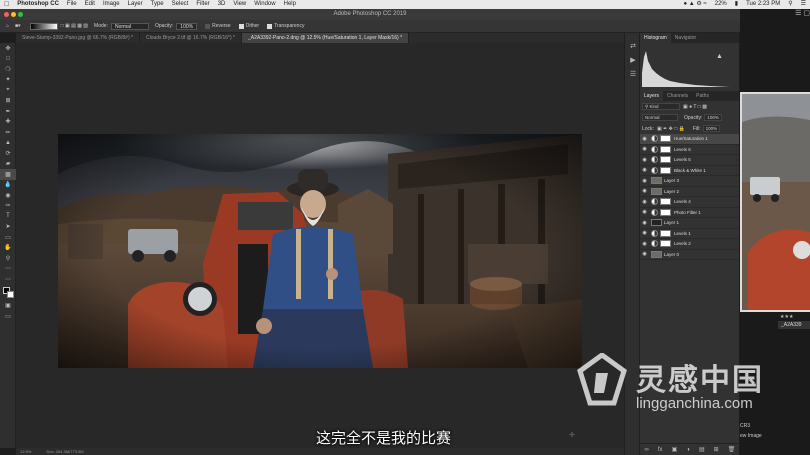 The width and height of the screenshot is (810, 455). What do you see at coordinates (790, 4) in the screenshot?
I see `search-icon: ⚲` at bounding box center [790, 4].